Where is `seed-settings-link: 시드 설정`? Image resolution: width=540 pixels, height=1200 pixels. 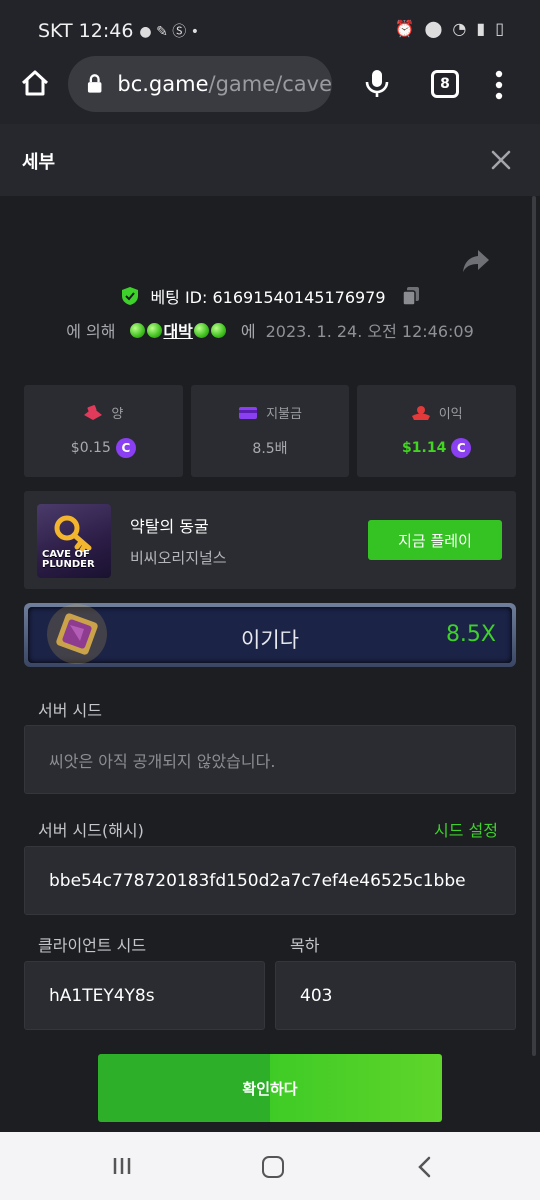
seed-settings-link: 시드 설정 is located at coordinates (466, 829).